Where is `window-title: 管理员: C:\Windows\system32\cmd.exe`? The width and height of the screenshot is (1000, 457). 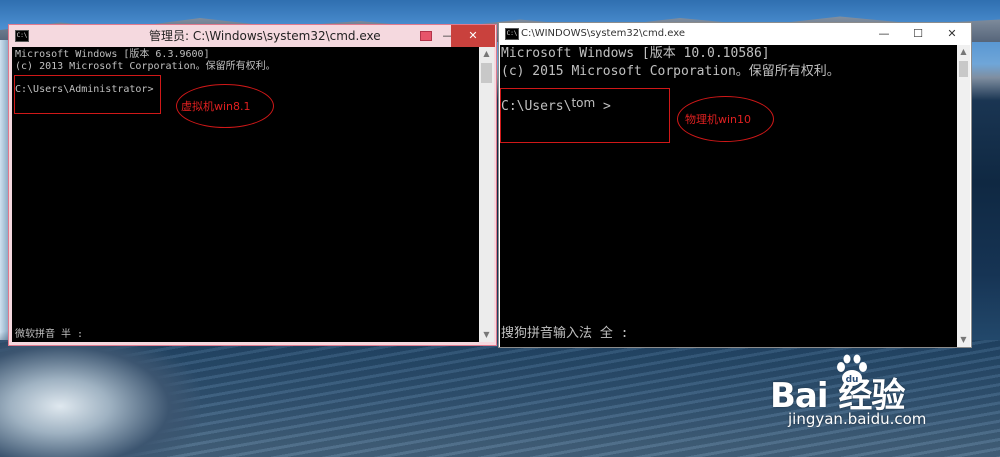 window-title: 管理员: C:\Windows\system32\cmd.exe is located at coordinates (265, 36).